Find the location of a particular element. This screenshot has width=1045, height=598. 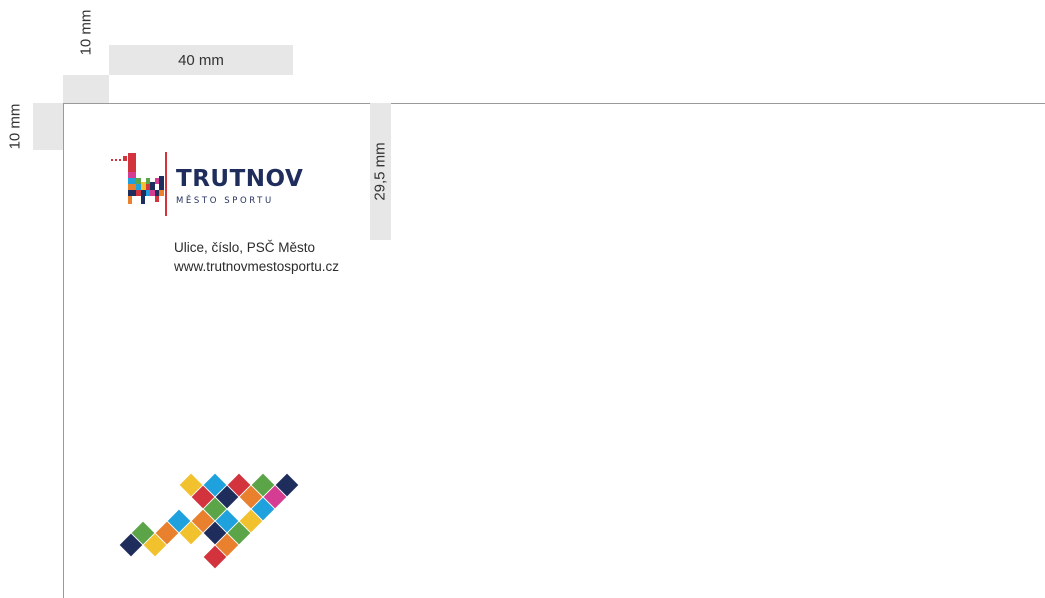

logo-height-label: 29,5 mm is located at coordinates (381, 171).